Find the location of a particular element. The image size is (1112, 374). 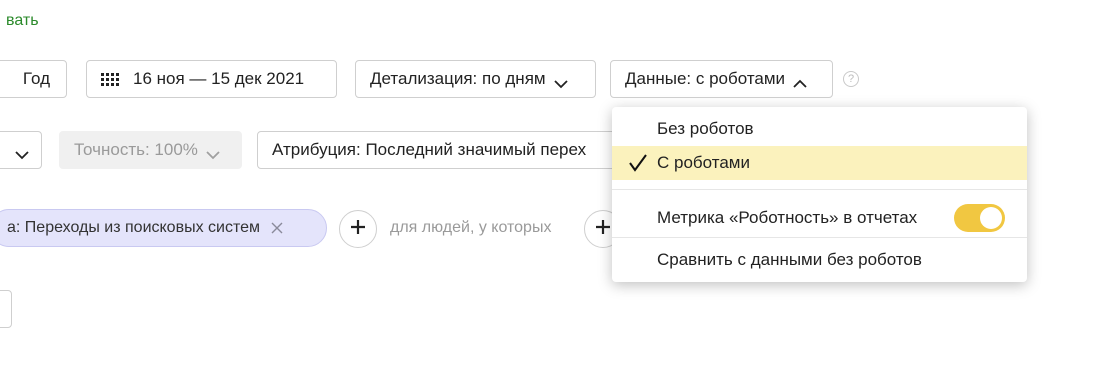

date-range-label: 16 ноя — 15 дек 2021 is located at coordinates (219, 78).